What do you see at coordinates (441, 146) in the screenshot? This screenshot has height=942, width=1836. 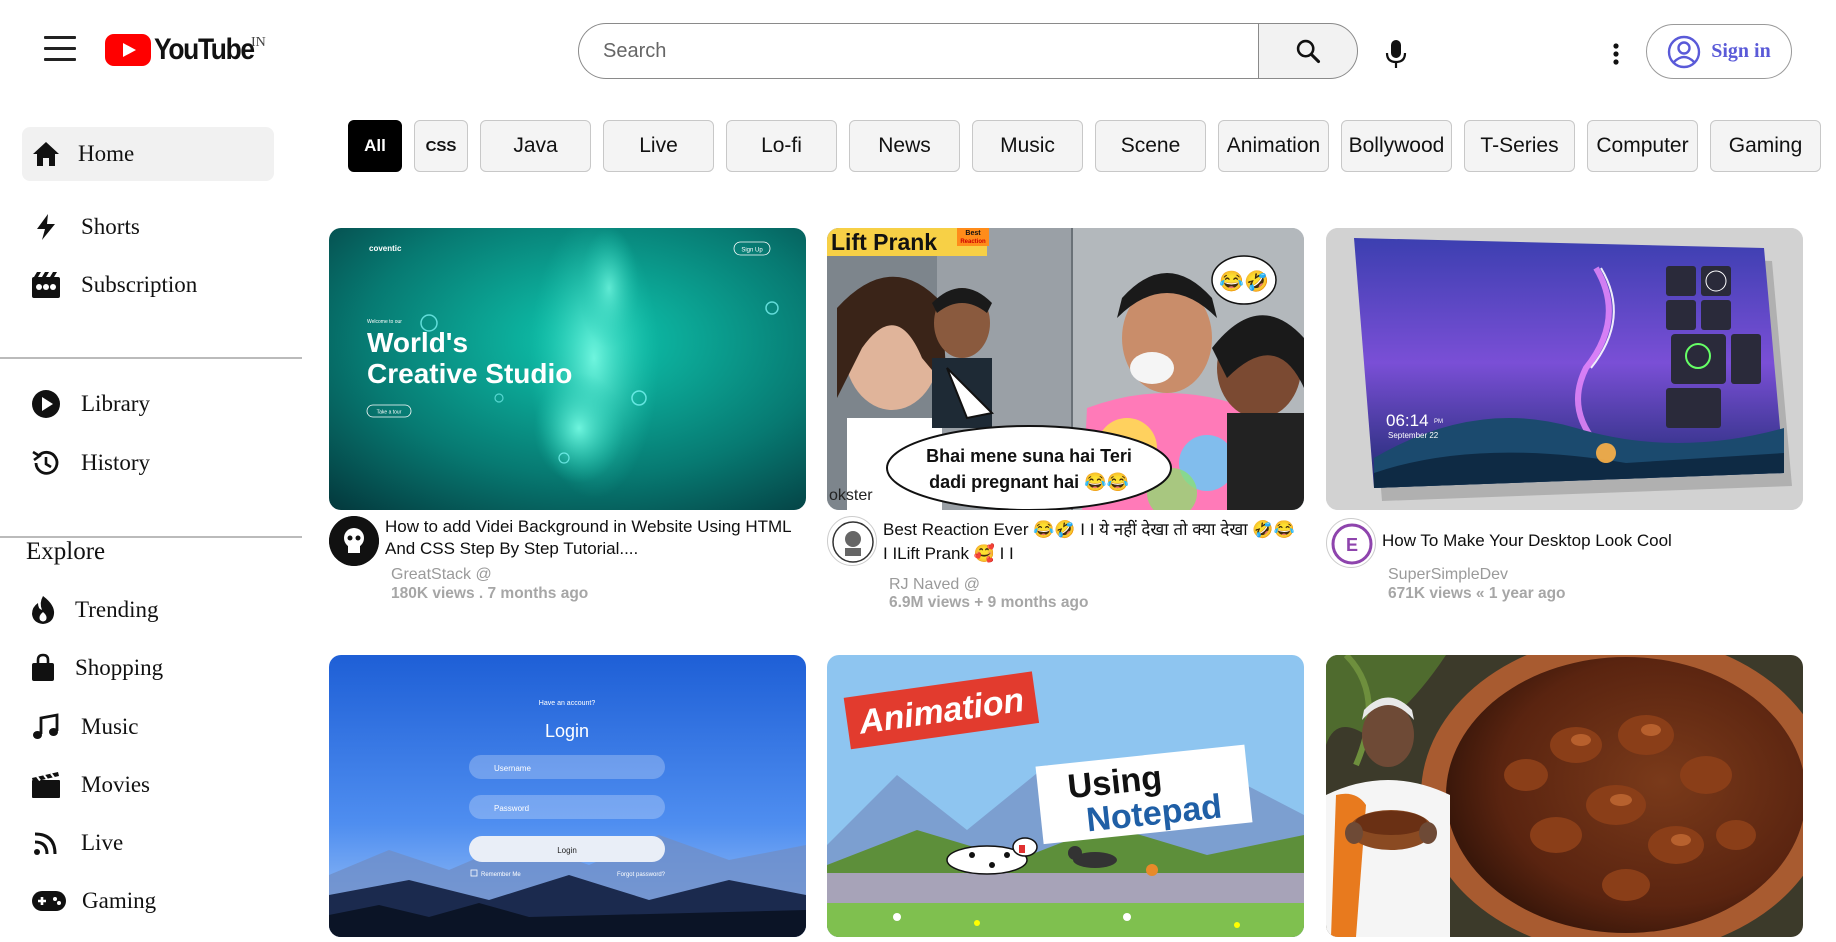 I see `chip-css: CSS` at bounding box center [441, 146].